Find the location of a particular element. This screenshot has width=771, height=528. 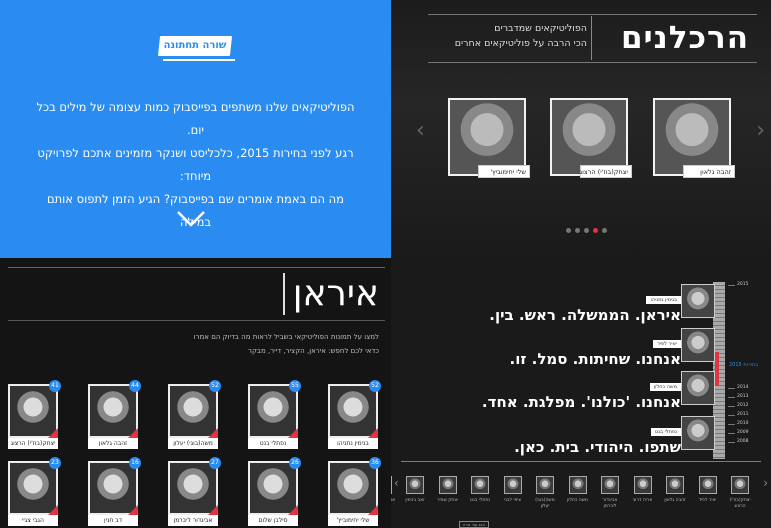

politician-tile: 23 הגבי צגיי is located at coordinates (34, 491).